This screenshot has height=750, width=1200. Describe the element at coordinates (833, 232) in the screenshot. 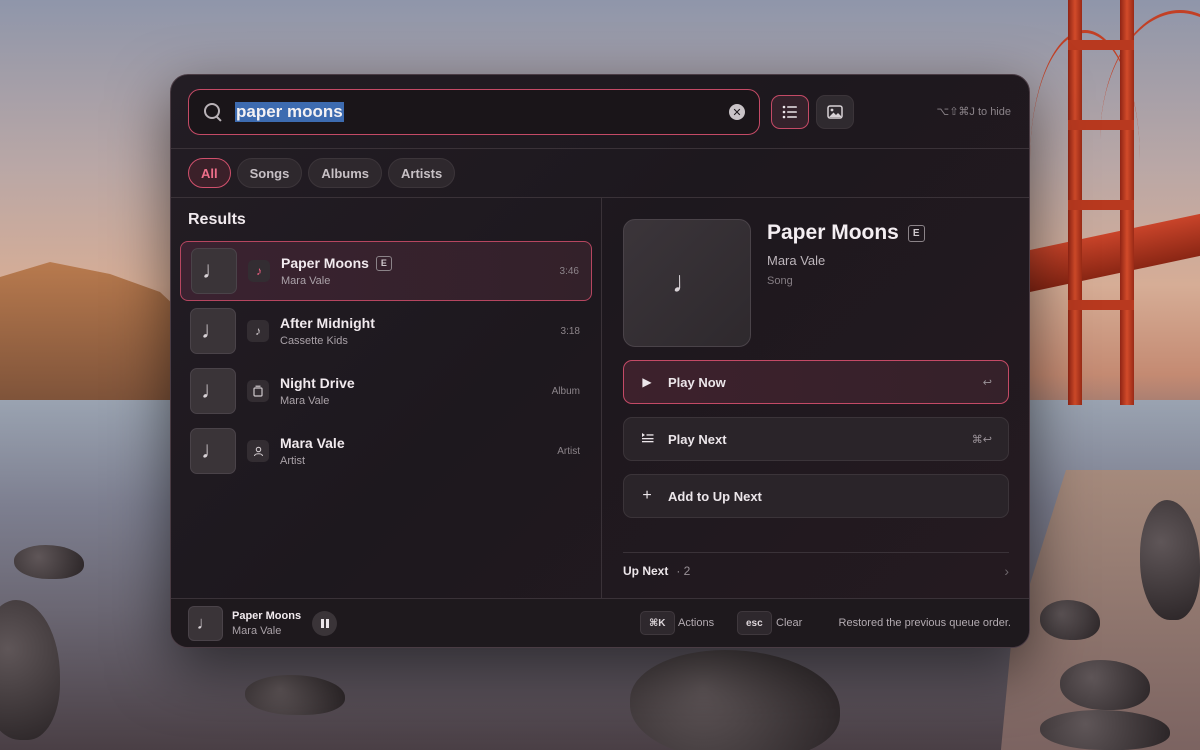

I see `detail-title: Paper Moons` at that location.